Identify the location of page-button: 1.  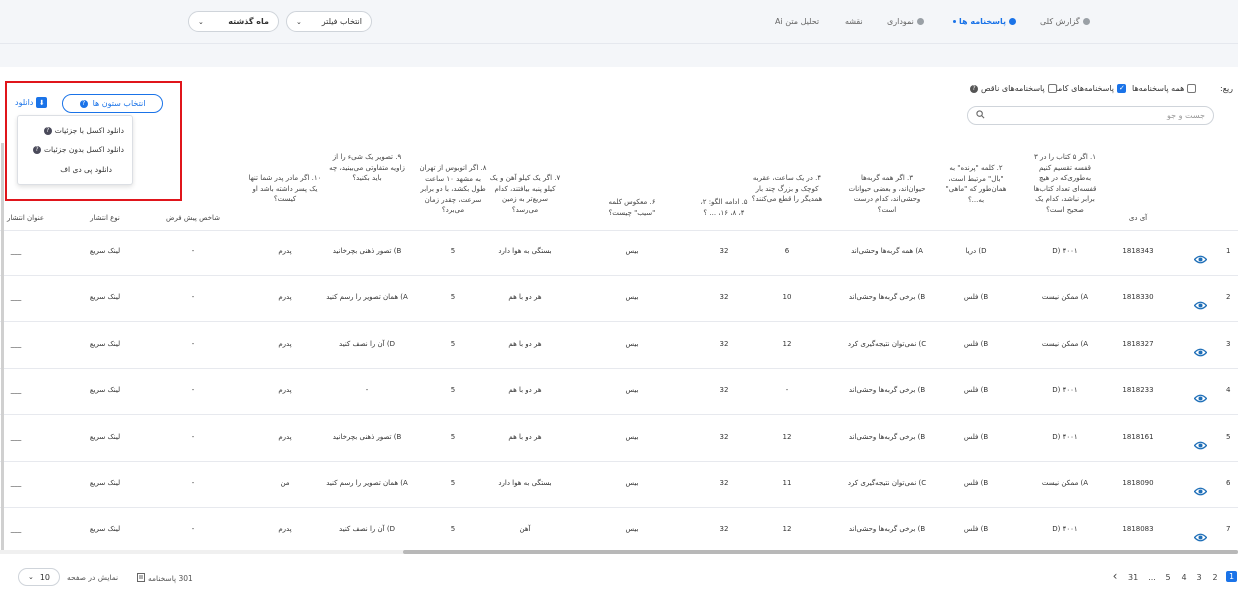
(1231, 576).